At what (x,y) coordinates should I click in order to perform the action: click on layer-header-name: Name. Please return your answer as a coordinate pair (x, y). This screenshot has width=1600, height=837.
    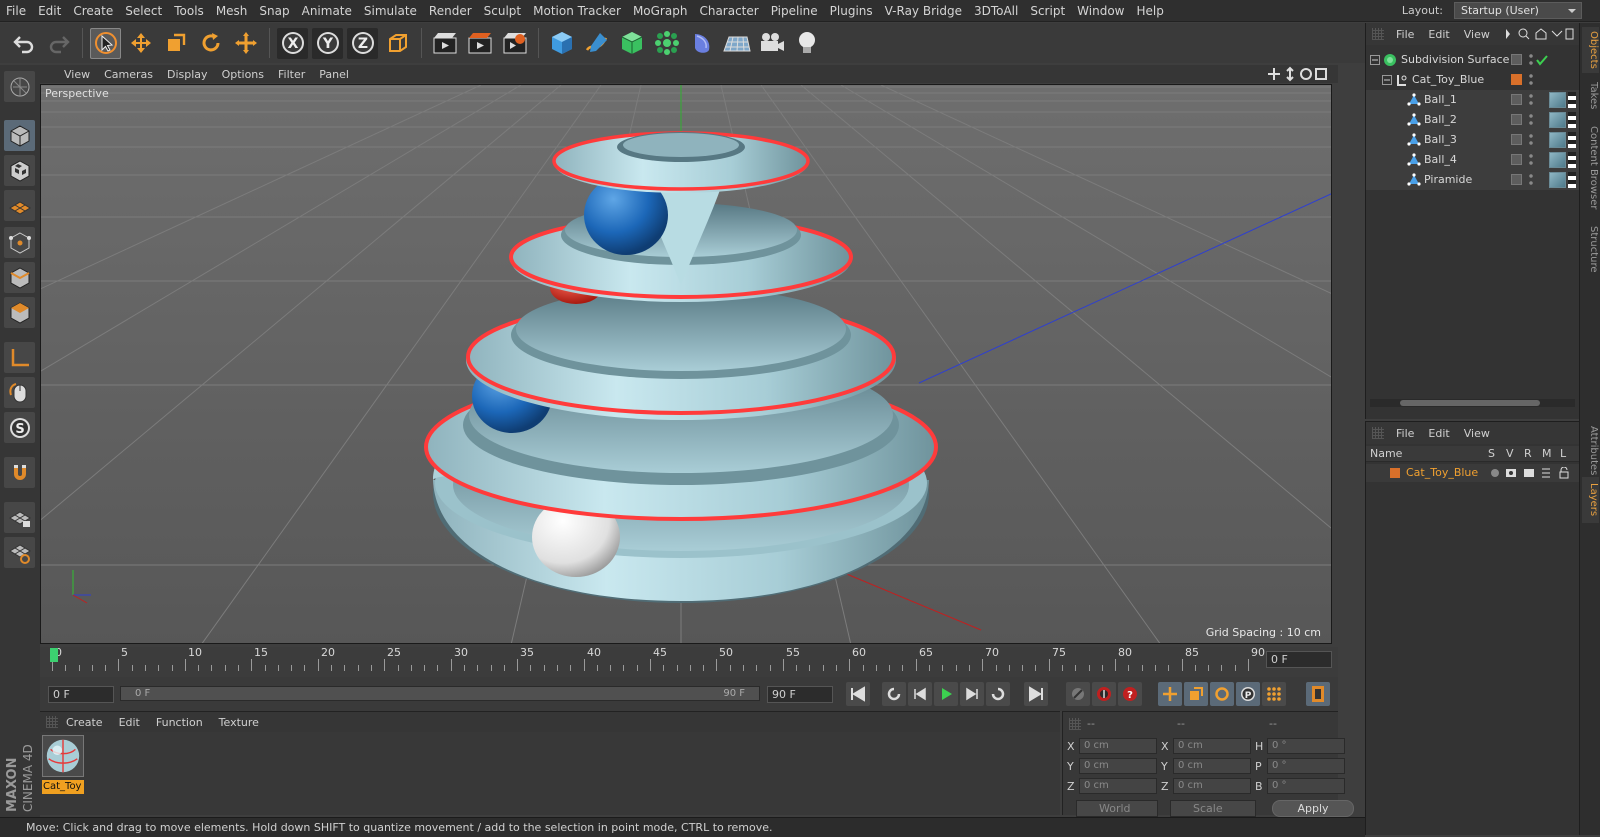
    Looking at the image, I should click on (1386, 453).